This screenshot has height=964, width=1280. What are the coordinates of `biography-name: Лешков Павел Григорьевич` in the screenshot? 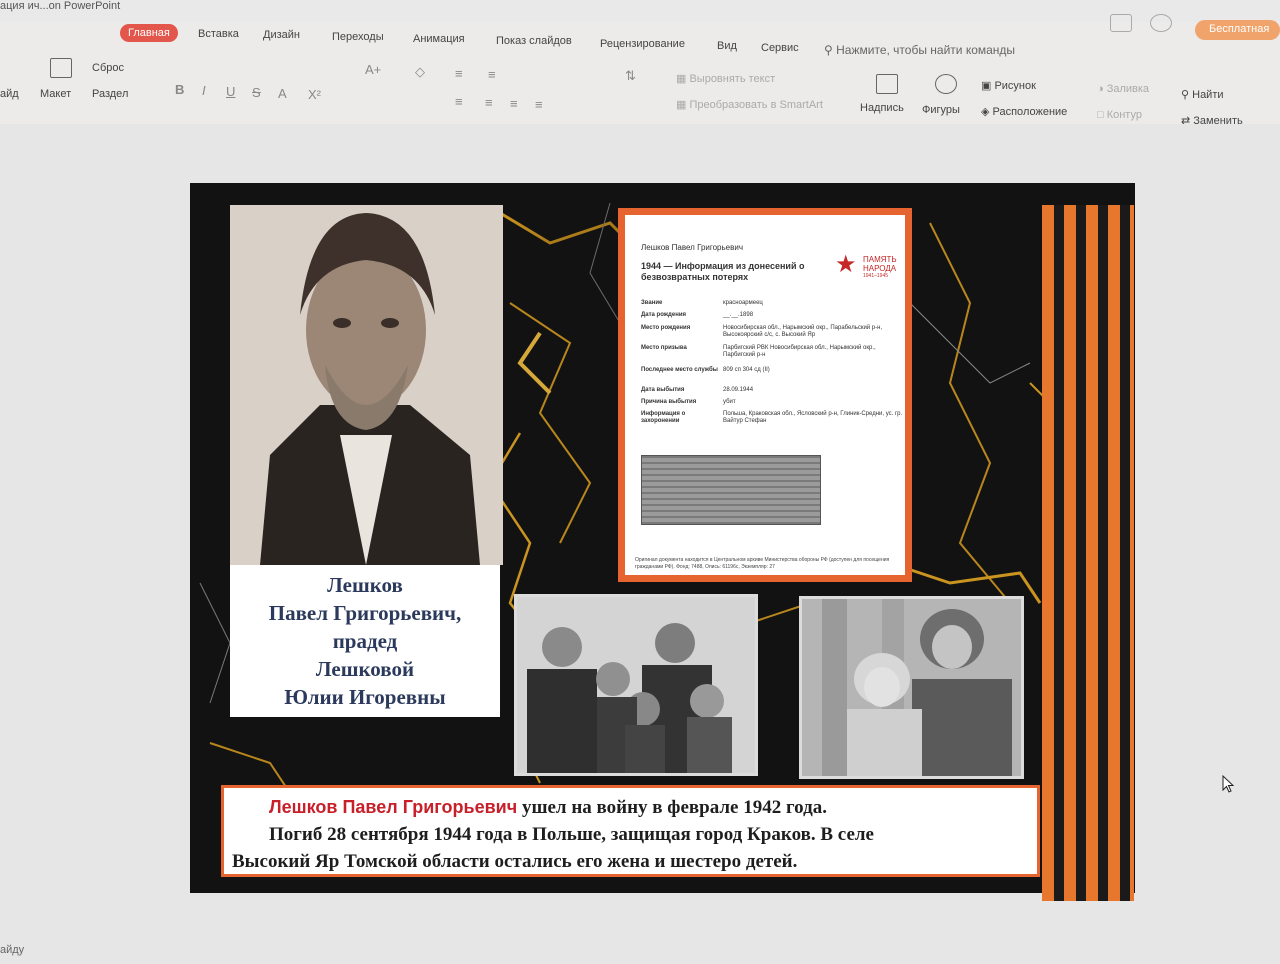 It's located at (393, 807).